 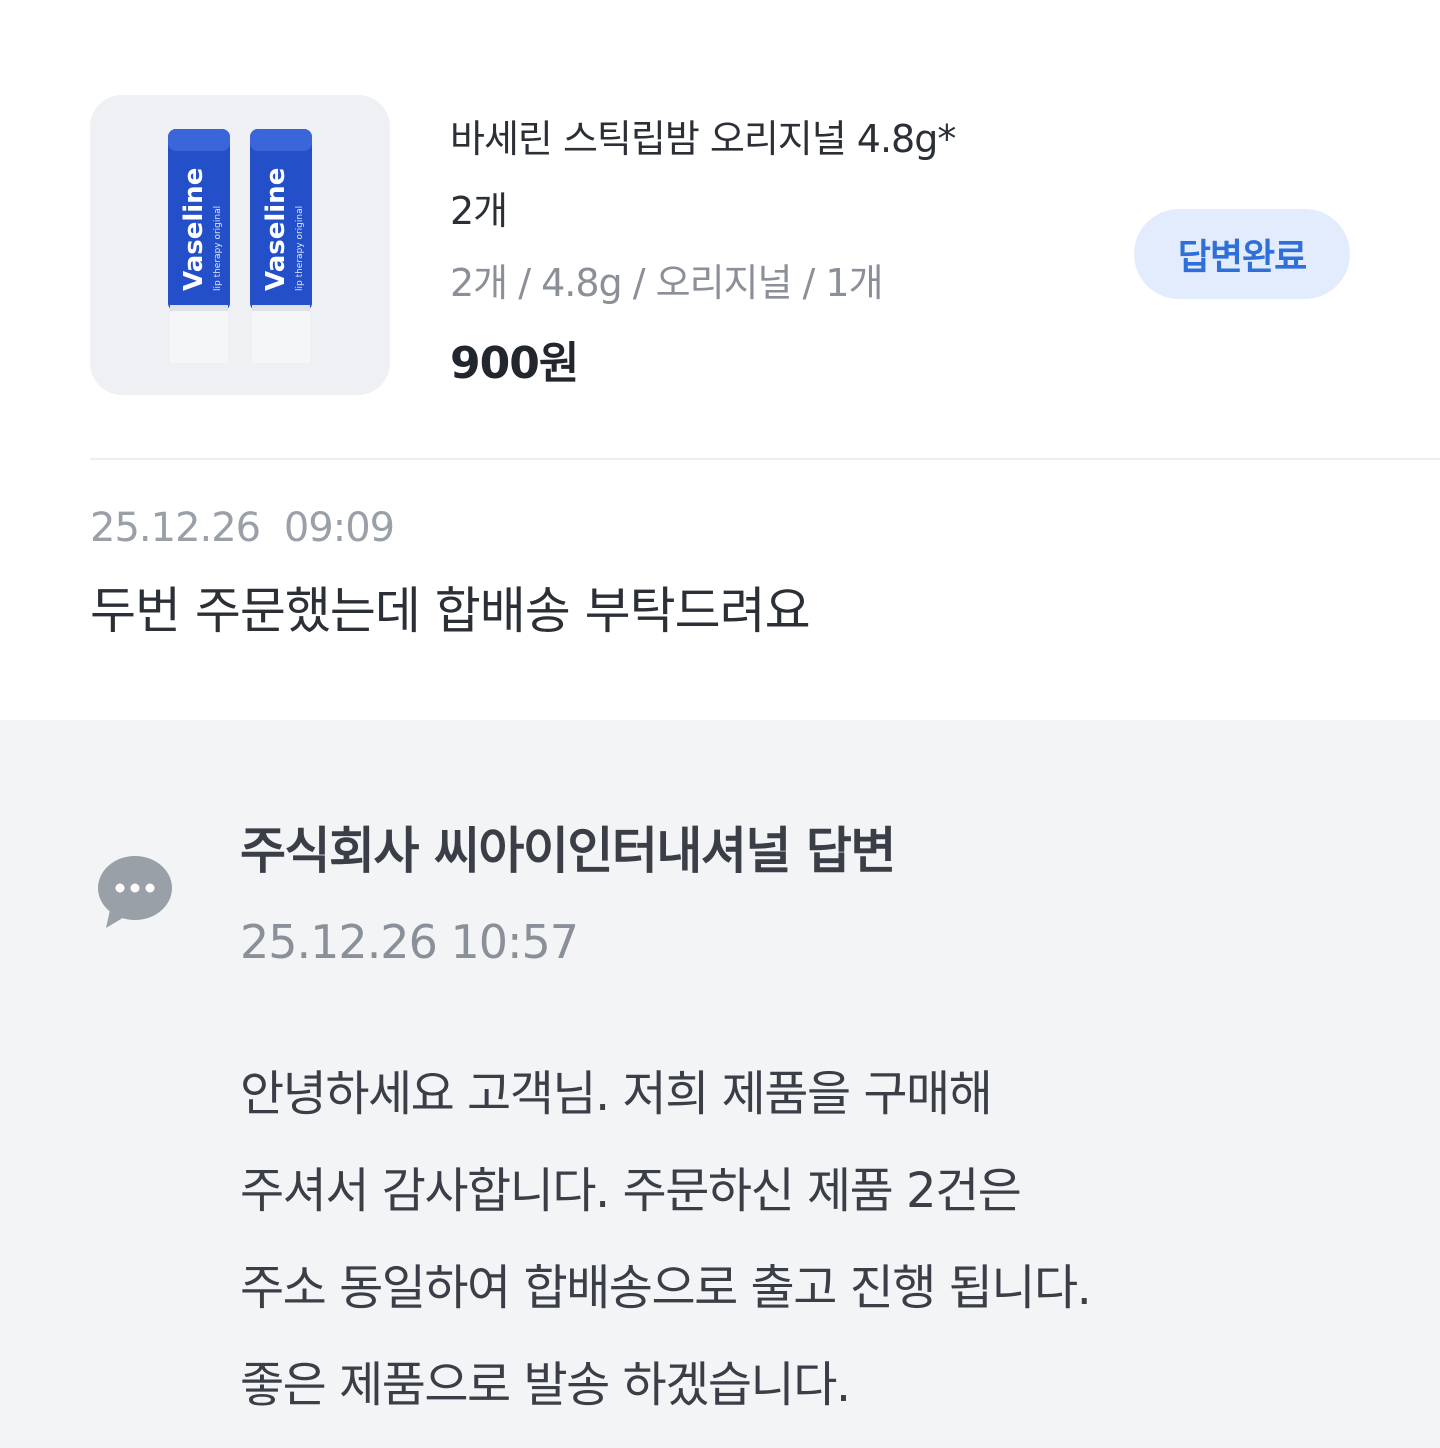 What do you see at coordinates (1242, 254) in the screenshot?
I see `status-badge: 답변완료` at bounding box center [1242, 254].